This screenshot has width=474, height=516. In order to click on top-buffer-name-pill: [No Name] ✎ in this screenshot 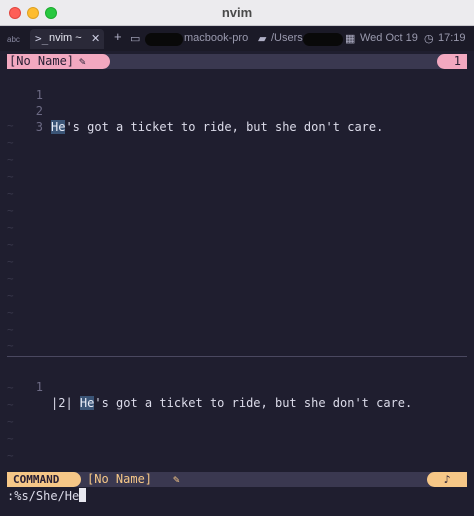, I will do `click(58, 61)`.